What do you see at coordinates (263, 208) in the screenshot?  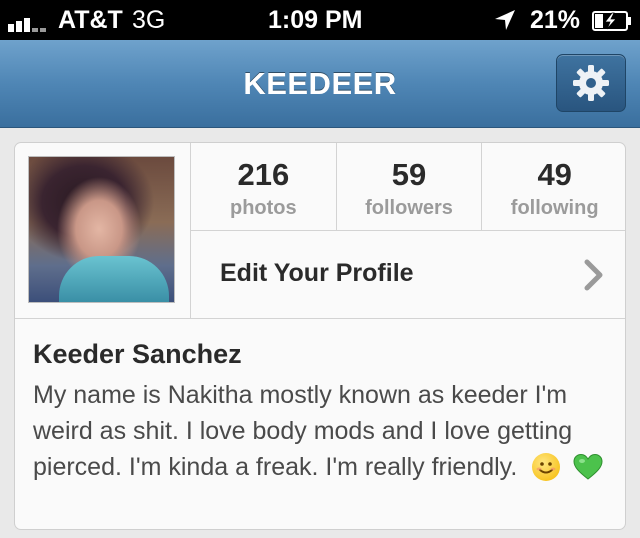 I see `stat-label: photos` at bounding box center [263, 208].